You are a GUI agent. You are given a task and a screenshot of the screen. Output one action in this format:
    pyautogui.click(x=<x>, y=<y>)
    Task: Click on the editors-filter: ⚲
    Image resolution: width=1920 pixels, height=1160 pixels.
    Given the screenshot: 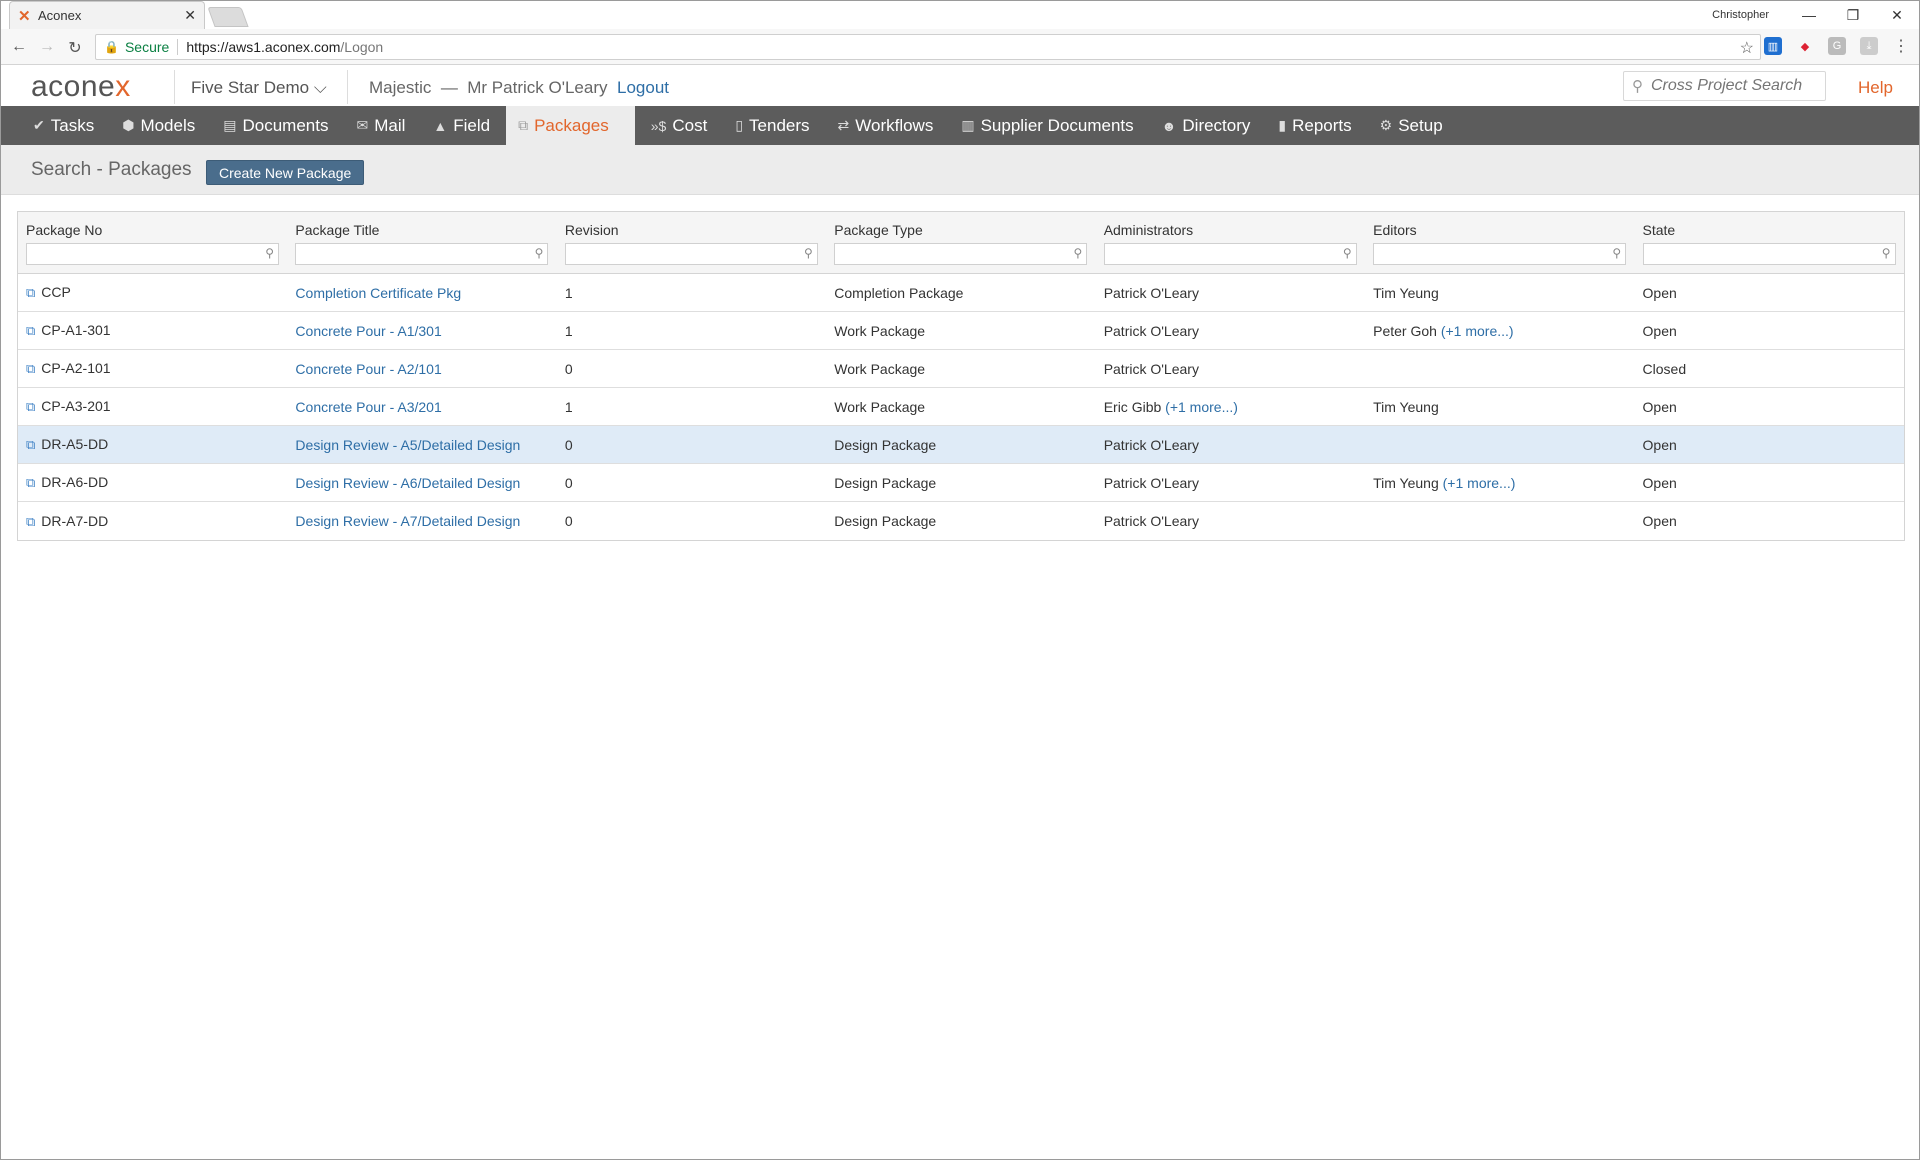 What is the action you would take?
    pyautogui.click(x=1500, y=254)
    